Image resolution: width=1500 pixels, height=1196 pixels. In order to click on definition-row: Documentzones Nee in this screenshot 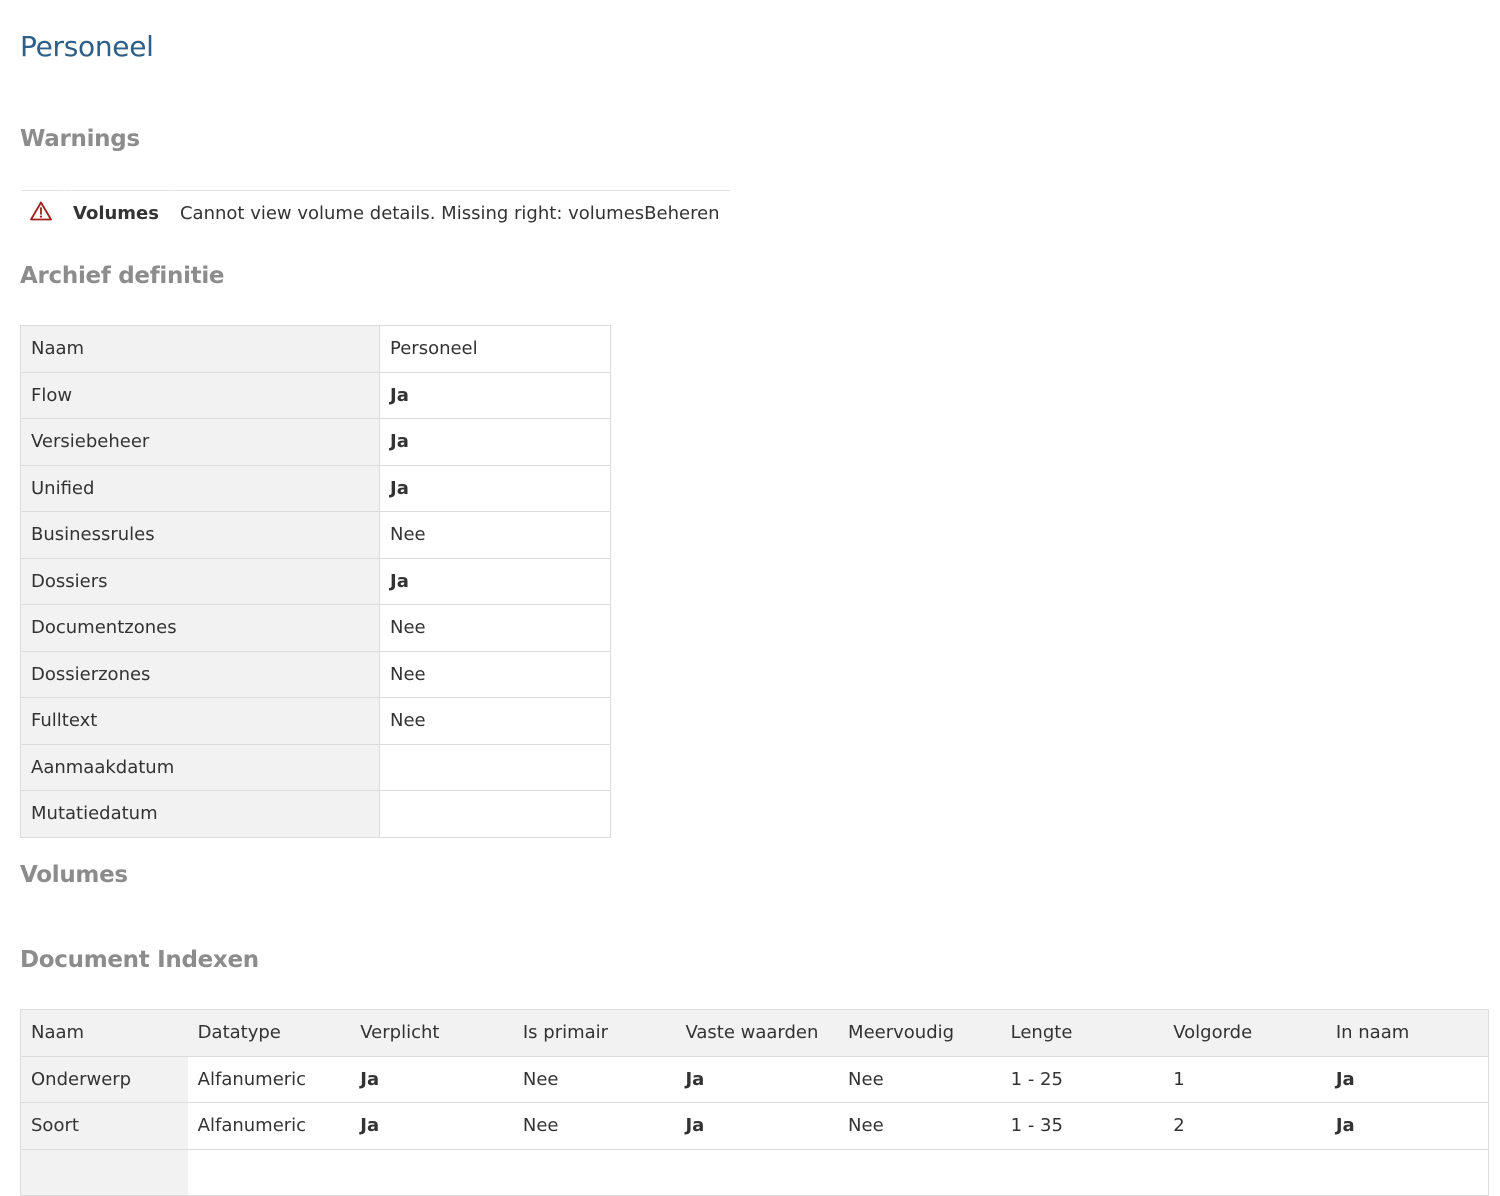, I will do `click(315, 628)`.